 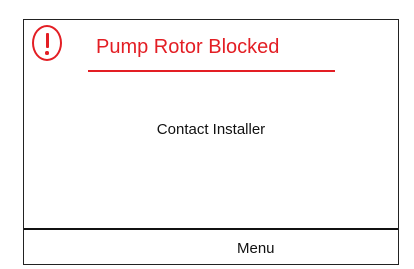 I want to click on footer-divider, so click(x=211, y=229).